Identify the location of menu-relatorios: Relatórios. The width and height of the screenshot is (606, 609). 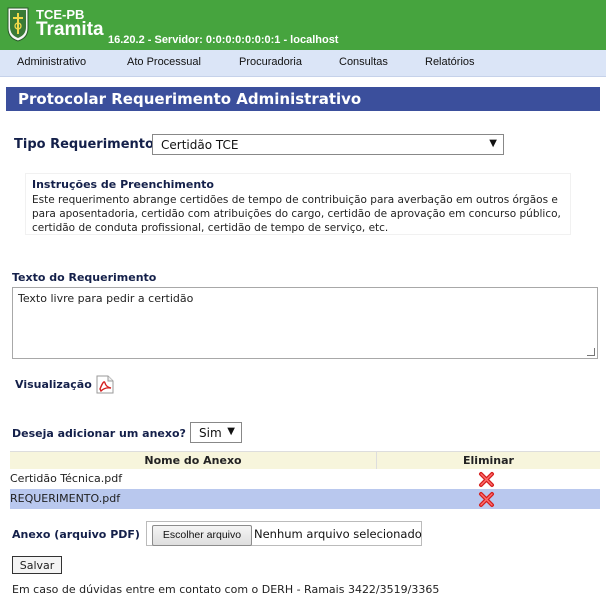
(450, 62).